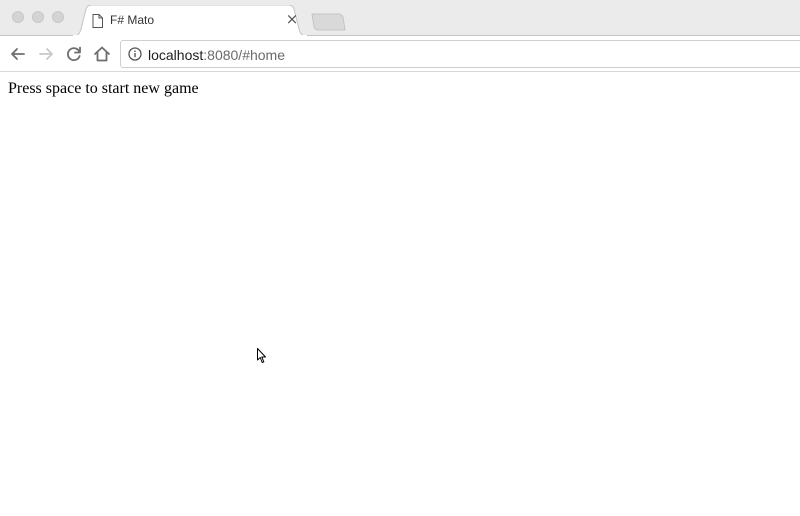 This screenshot has height=516, width=800. What do you see at coordinates (292, 19) in the screenshot?
I see `tab-close-icon: ×` at bounding box center [292, 19].